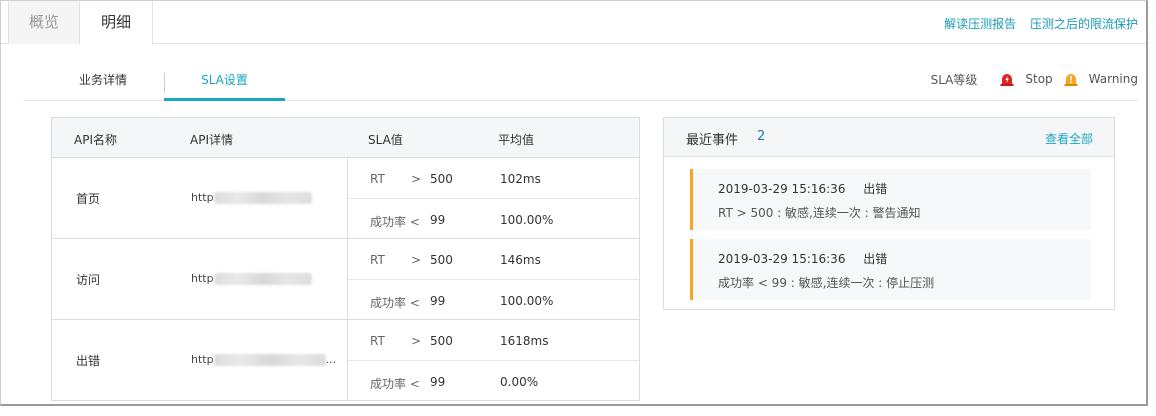  I want to click on legend-warning-label: Warning, so click(1113, 79).